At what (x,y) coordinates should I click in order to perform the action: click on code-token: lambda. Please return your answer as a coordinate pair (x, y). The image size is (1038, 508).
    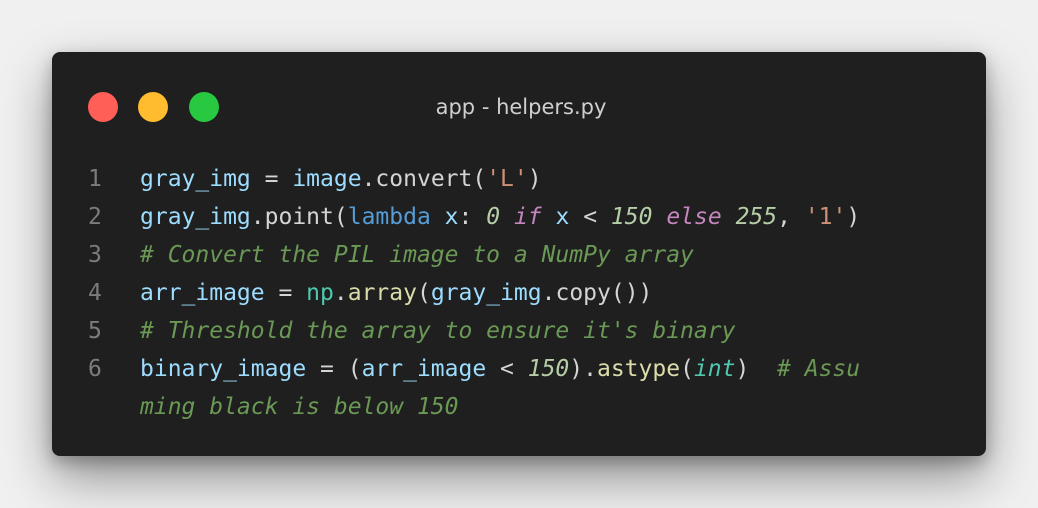
    Looking at the image, I should click on (389, 217).